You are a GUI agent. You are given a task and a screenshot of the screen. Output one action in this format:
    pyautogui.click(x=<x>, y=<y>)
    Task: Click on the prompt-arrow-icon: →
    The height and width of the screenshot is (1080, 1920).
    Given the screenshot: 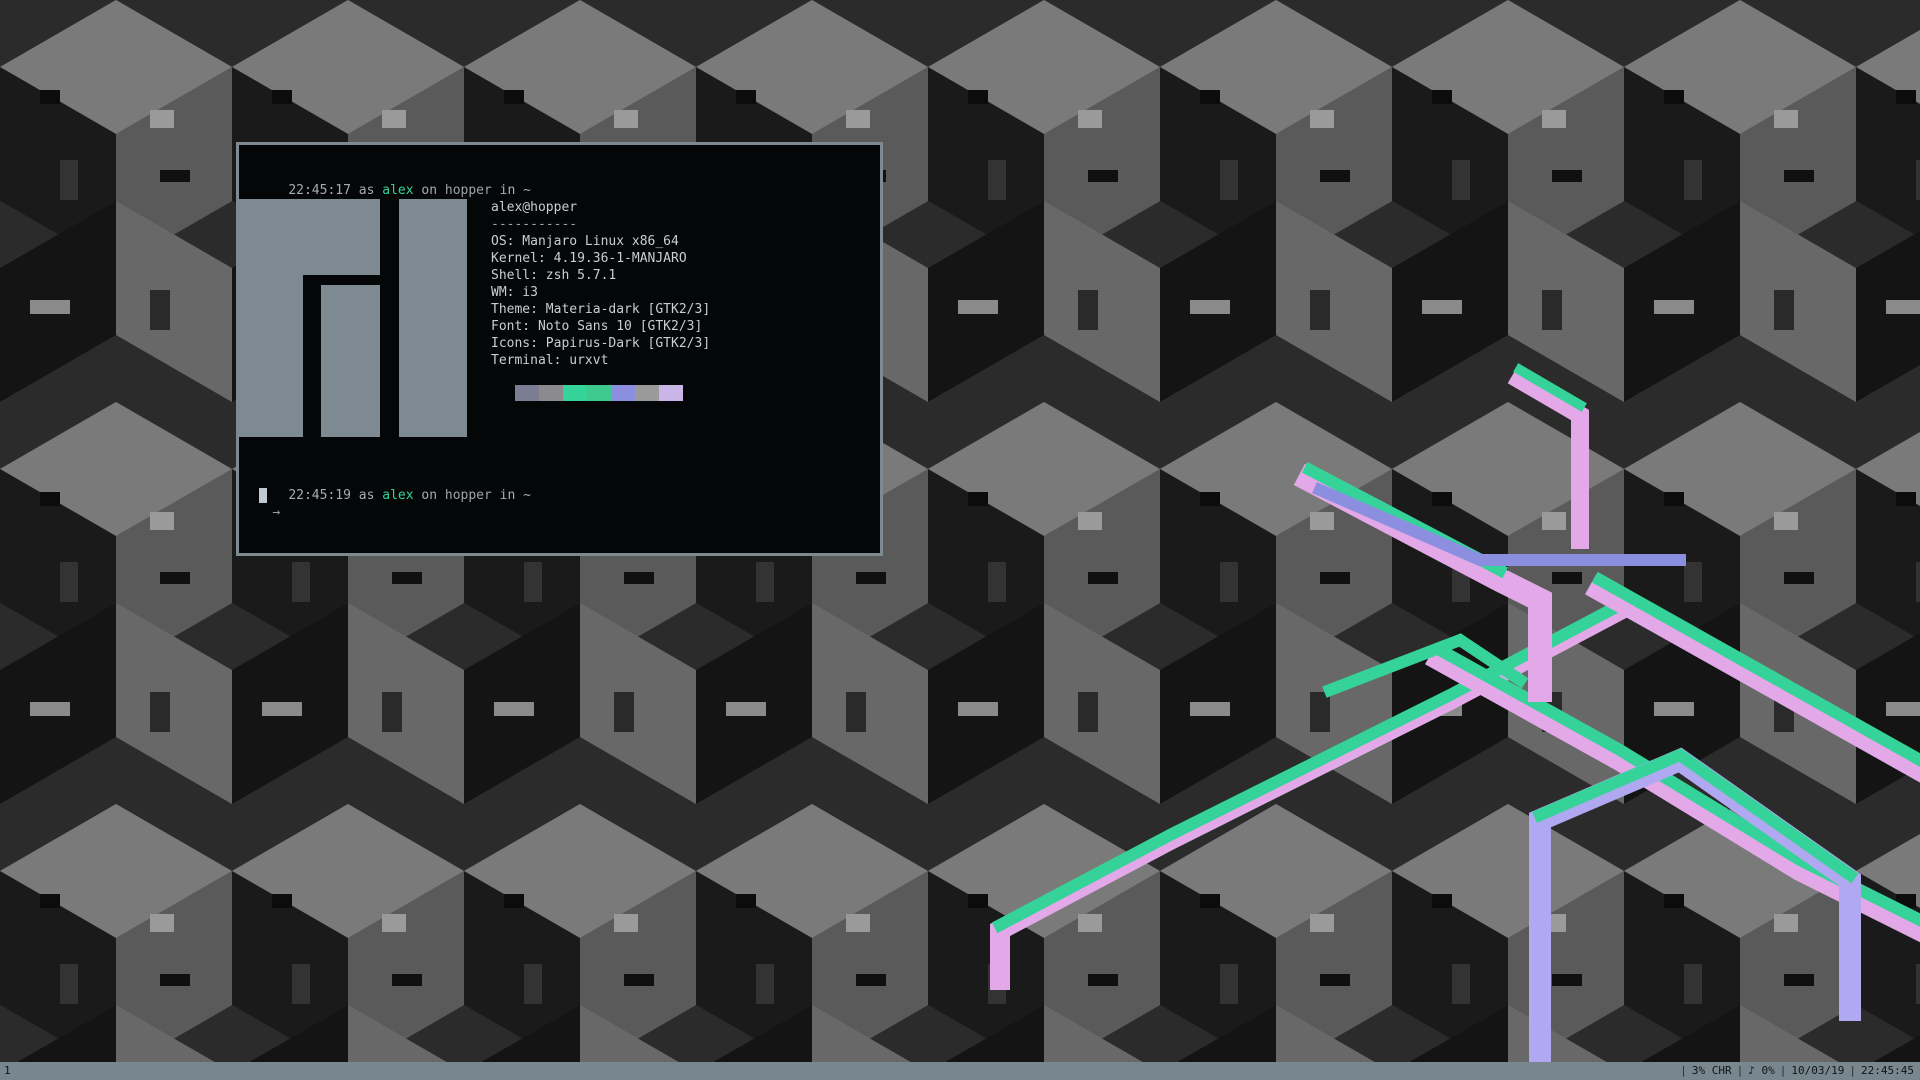 What is the action you would take?
    pyautogui.click(x=276, y=512)
    